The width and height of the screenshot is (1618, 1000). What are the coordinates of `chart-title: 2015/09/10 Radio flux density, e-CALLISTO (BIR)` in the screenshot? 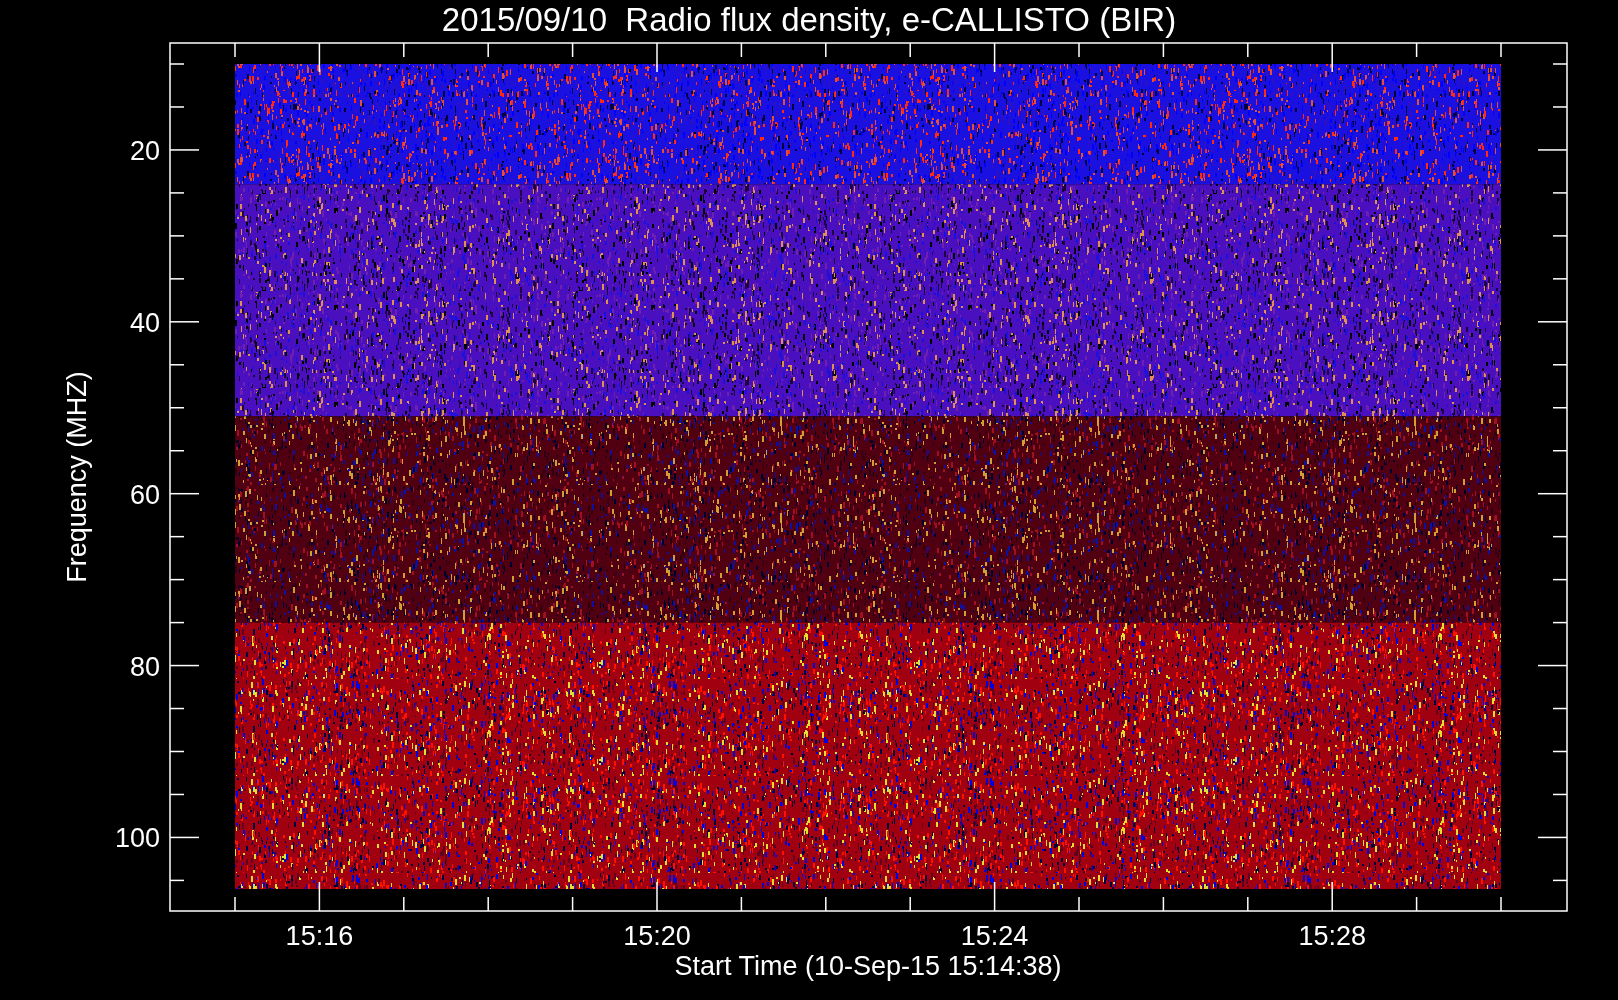 It's located at (809, 19).